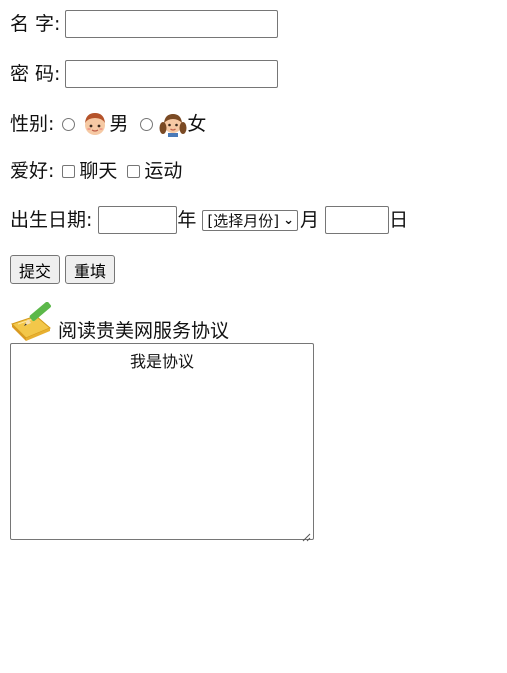  Describe the element at coordinates (310, 219) in the screenshot. I see `month-unit-label: 月` at that location.